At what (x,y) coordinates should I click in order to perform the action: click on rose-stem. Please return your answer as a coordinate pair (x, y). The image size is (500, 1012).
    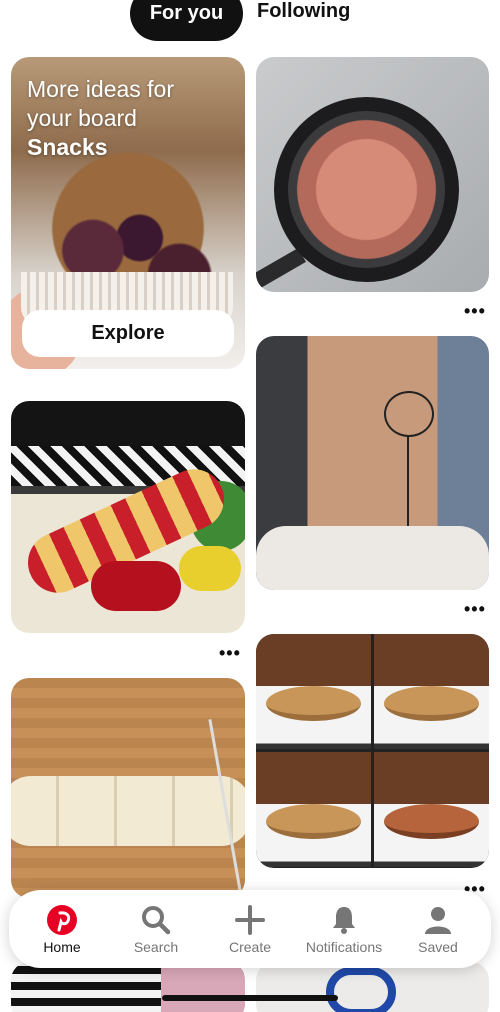
    Looking at the image, I should click on (408, 481).